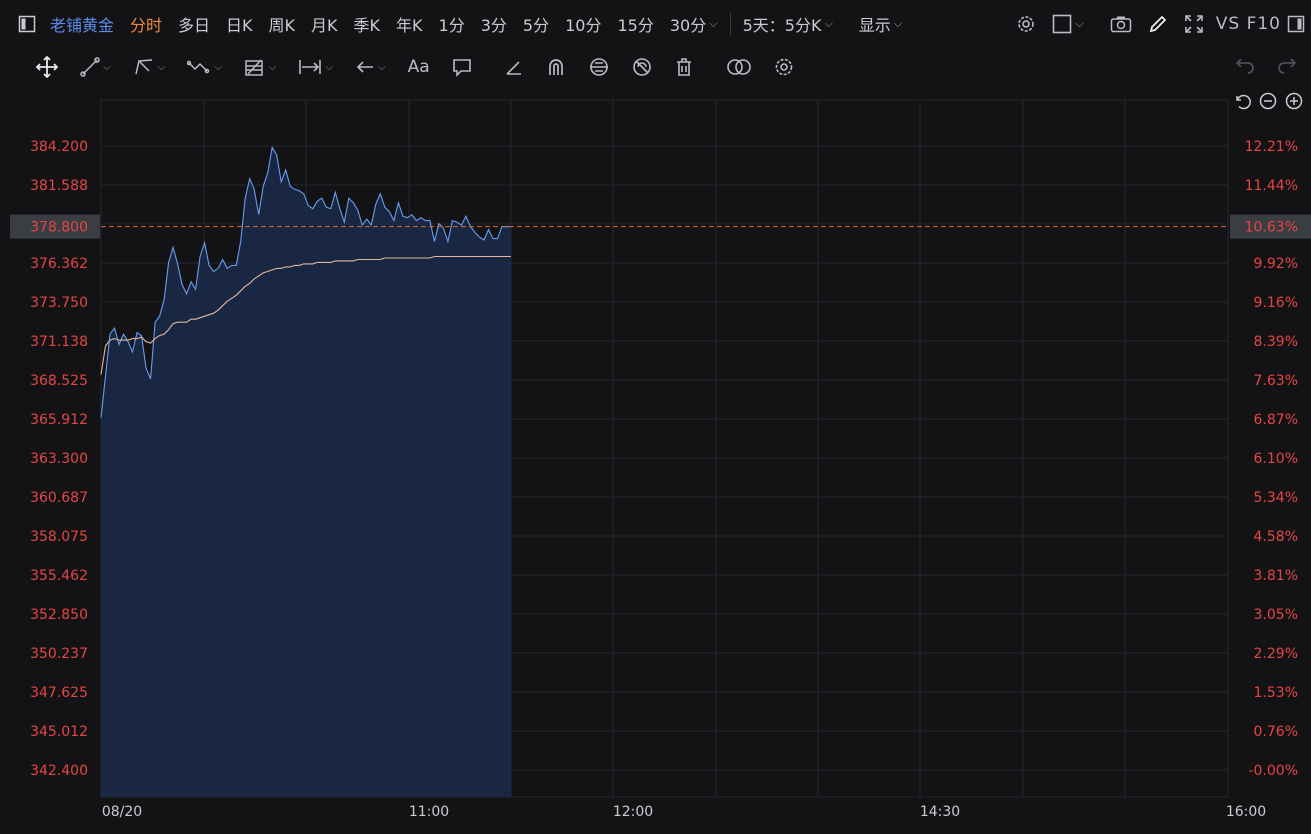  What do you see at coordinates (1276, 654) in the screenshot?
I see `y-tick-label-right: 2.29%` at bounding box center [1276, 654].